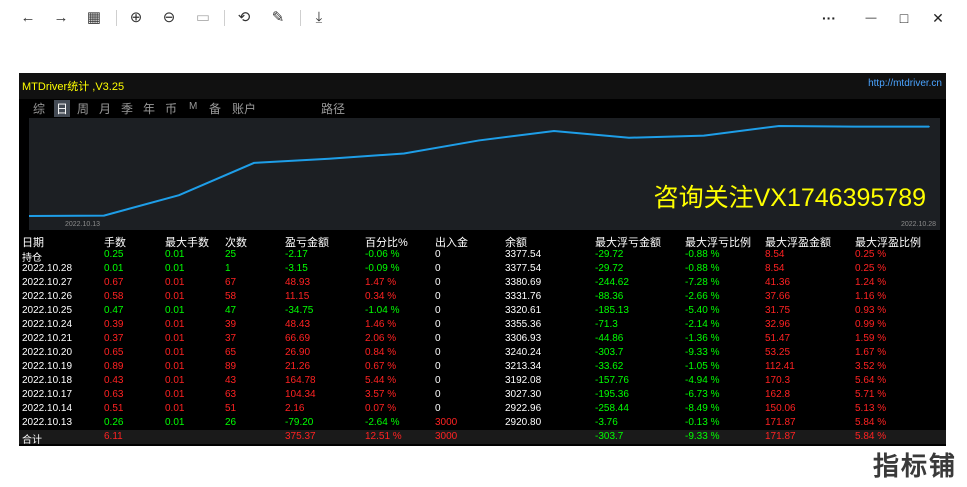 The width and height of the screenshot is (967, 487). What do you see at coordinates (702, 352) in the screenshot?
I see `table-cell: -9.33 %` at bounding box center [702, 352].